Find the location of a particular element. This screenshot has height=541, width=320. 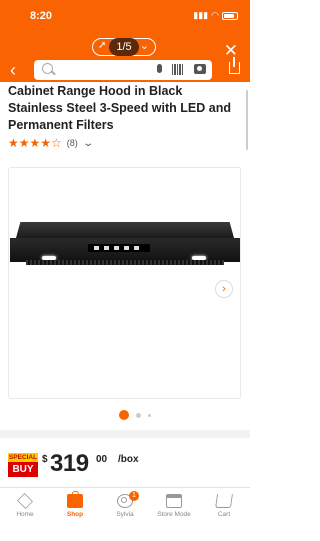

tab-shop: Shop is located at coordinates (75, 504).